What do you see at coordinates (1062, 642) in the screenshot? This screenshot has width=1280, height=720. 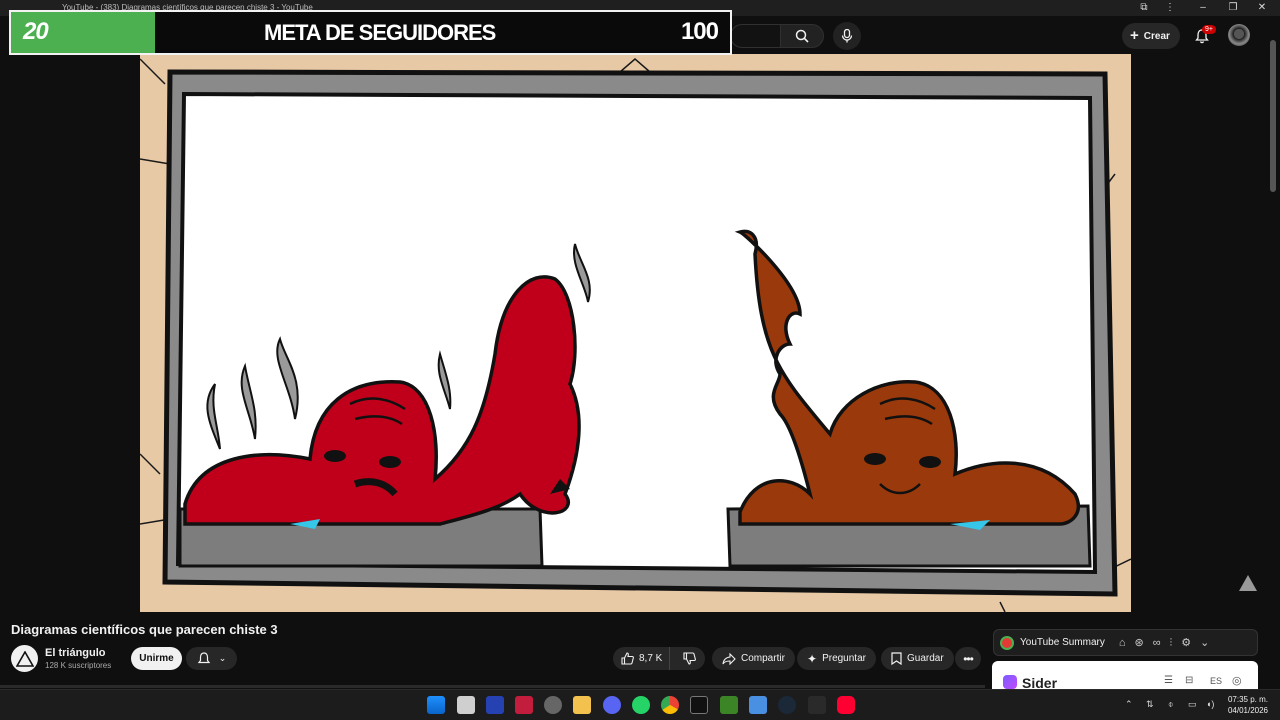 I see `youtube-summary-label: YouTube Summary` at bounding box center [1062, 642].